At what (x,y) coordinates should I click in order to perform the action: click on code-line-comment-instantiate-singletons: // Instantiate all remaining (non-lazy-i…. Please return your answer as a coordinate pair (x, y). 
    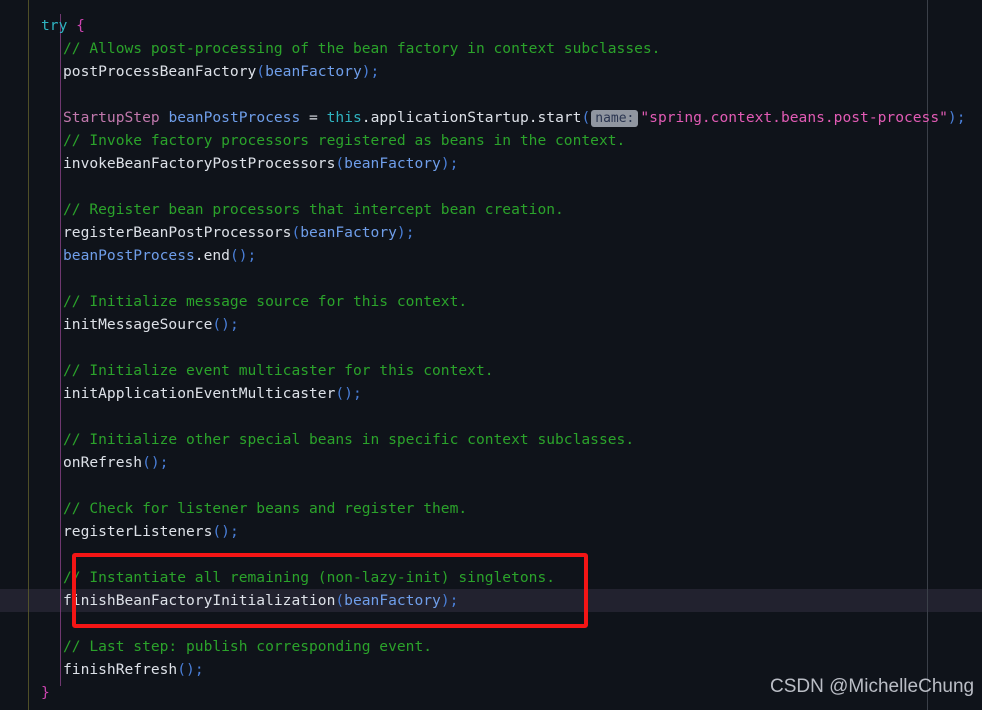
    Looking at the image, I should click on (491, 577).